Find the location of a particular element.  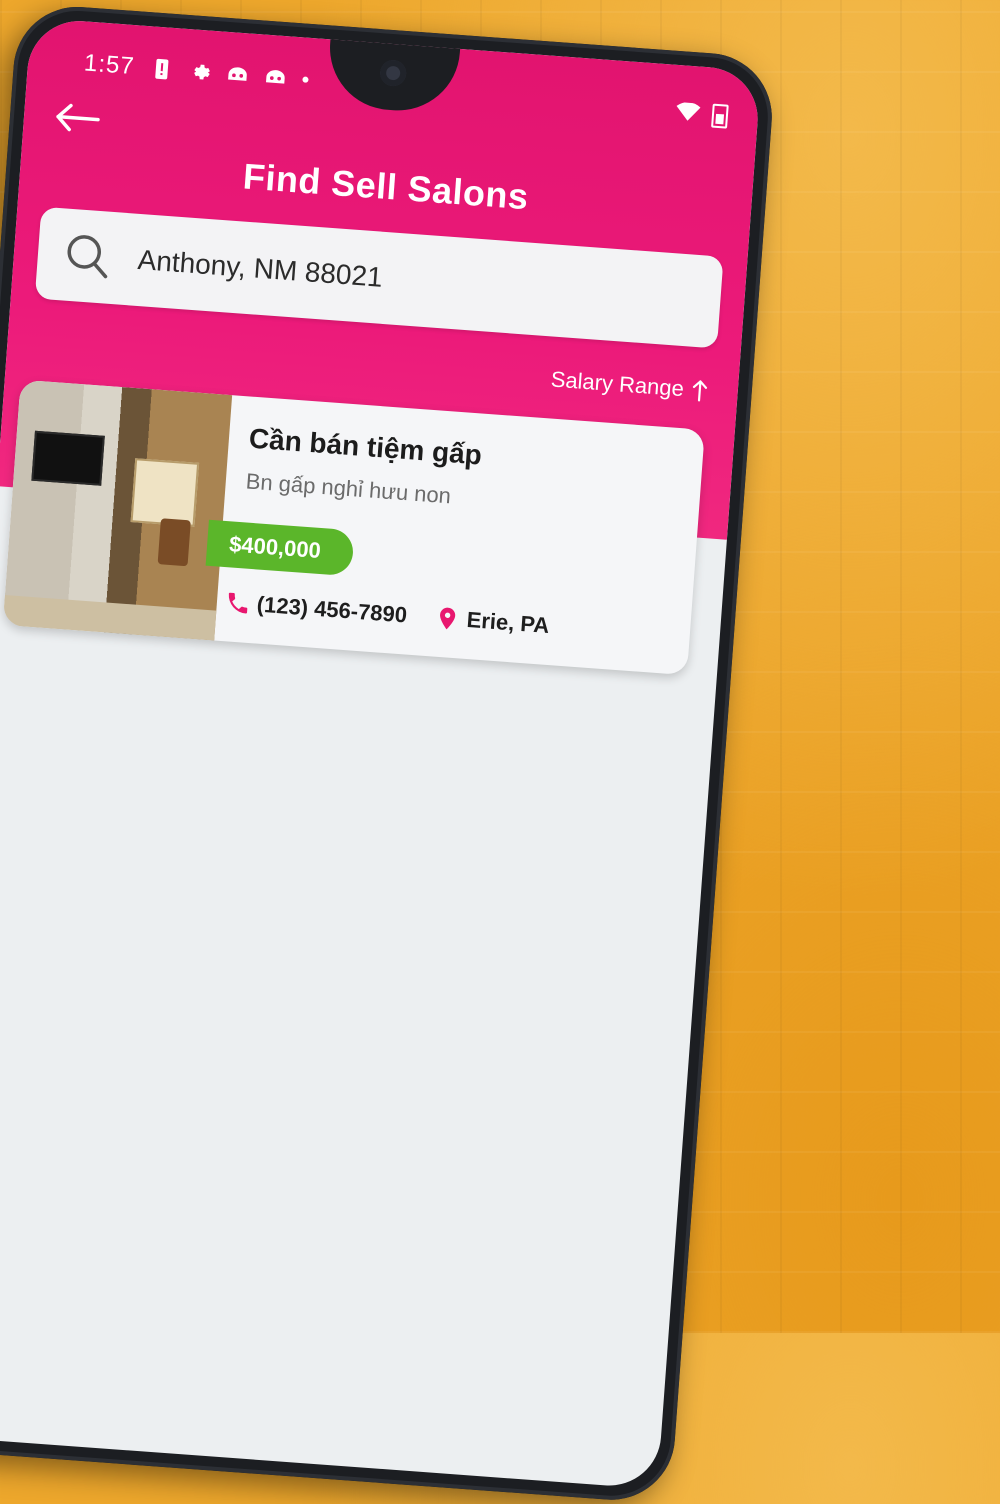

status-time: 1:57 is located at coordinates (109, 65).